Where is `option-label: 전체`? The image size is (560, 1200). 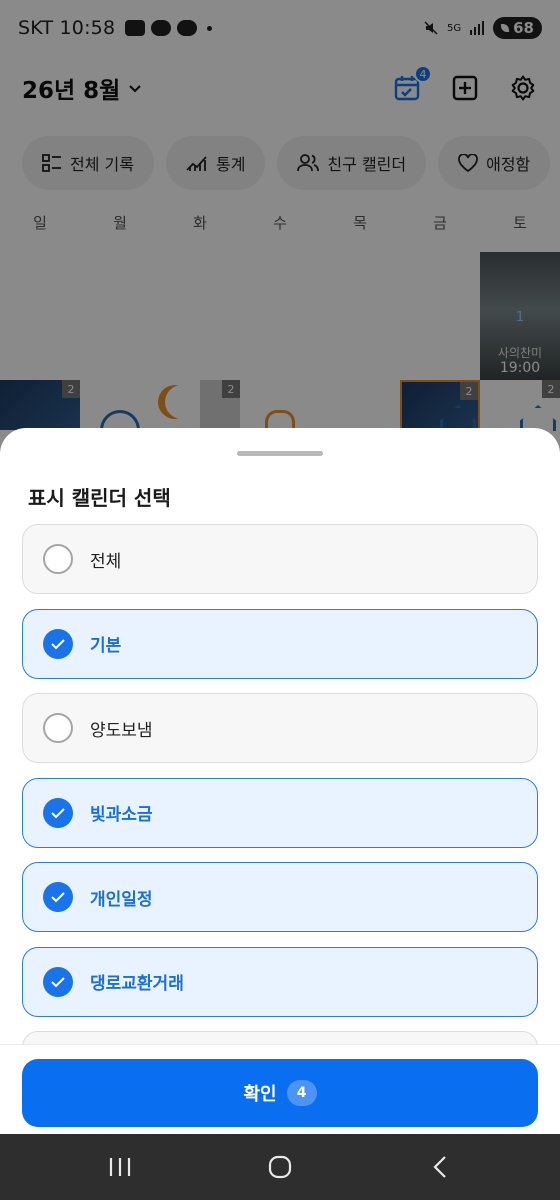 option-label: 전체 is located at coordinates (106, 561).